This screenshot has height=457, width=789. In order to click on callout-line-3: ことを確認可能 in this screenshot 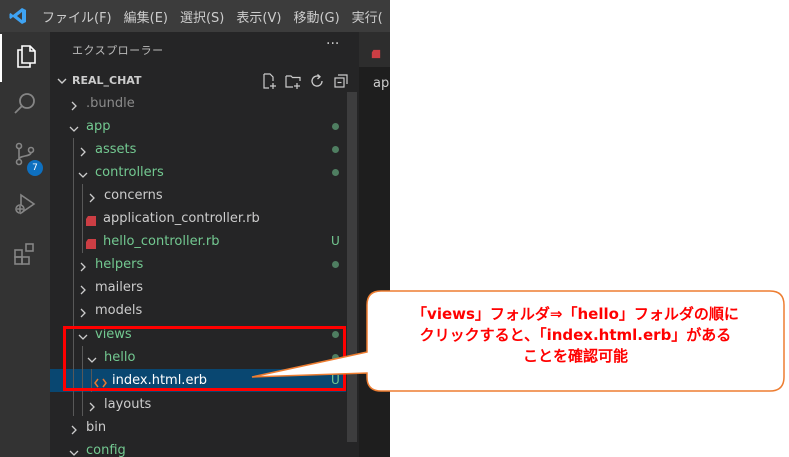, I will do `click(575, 356)`.